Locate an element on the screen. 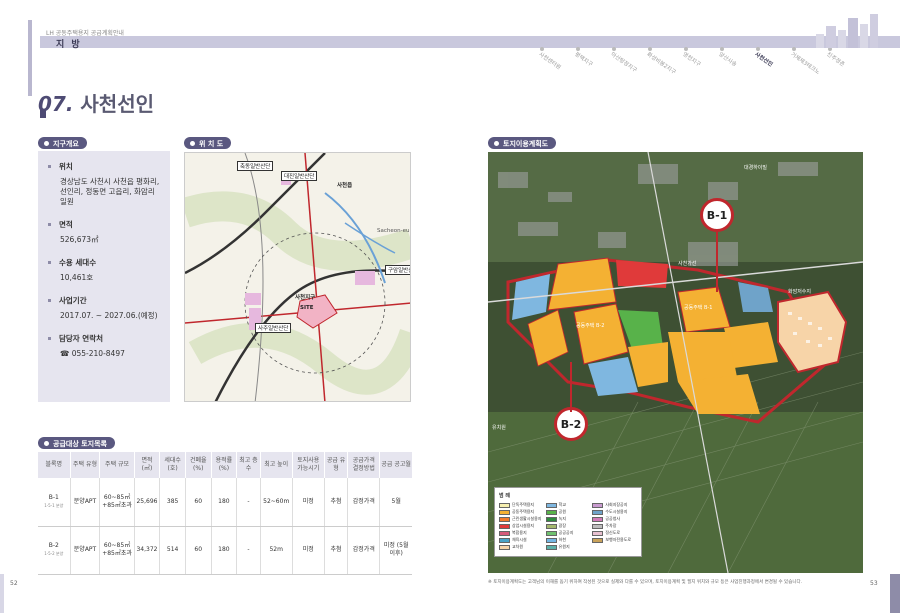 This screenshot has height=613, width=900. table-cell-size: 60~85㎡ +85㎡초과 is located at coordinates (117, 550).